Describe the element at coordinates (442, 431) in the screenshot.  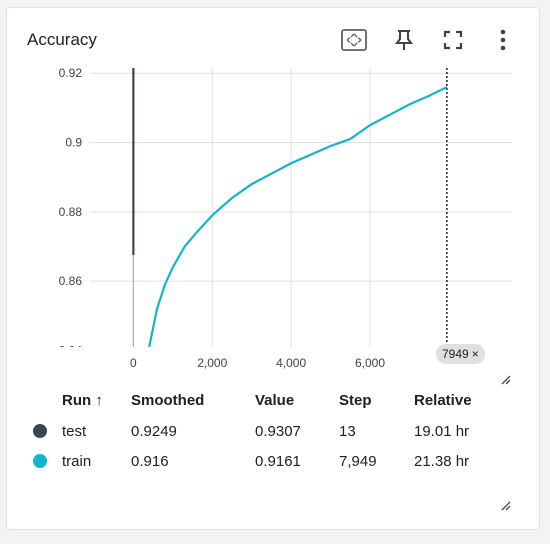
I see `legend-relative: 19.01 hr` at that location.